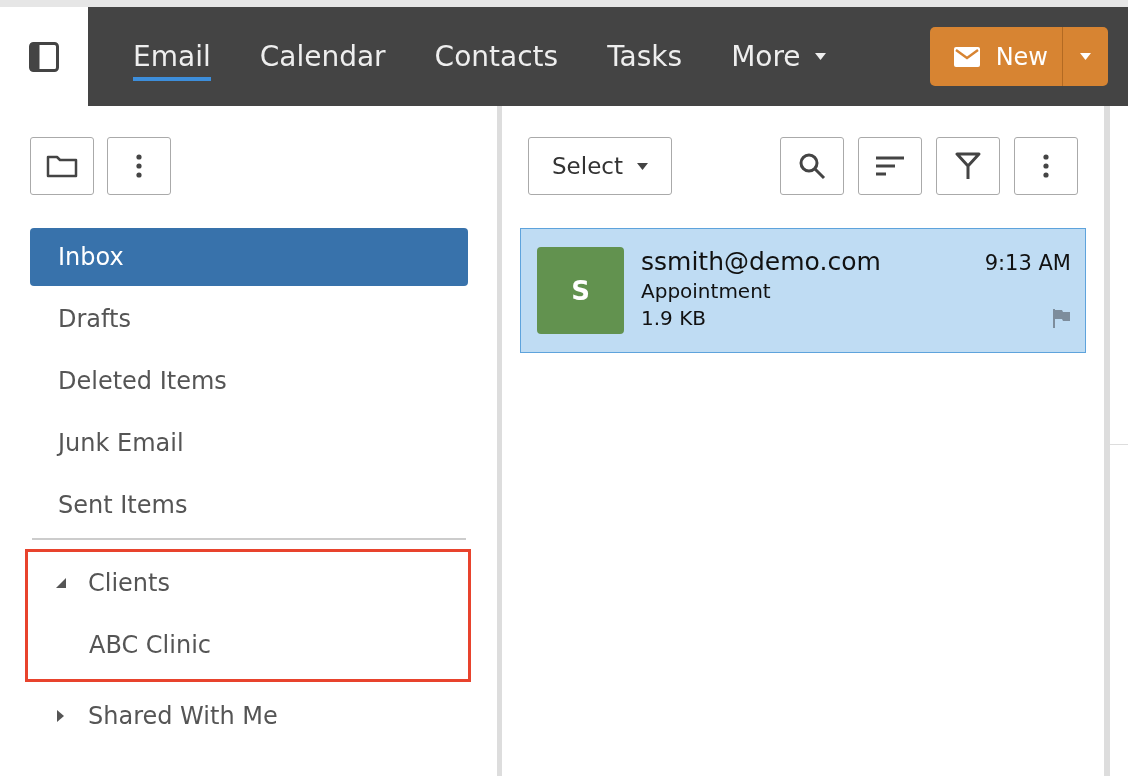  I want to click on nav-tab: Email, so click(172, 60).